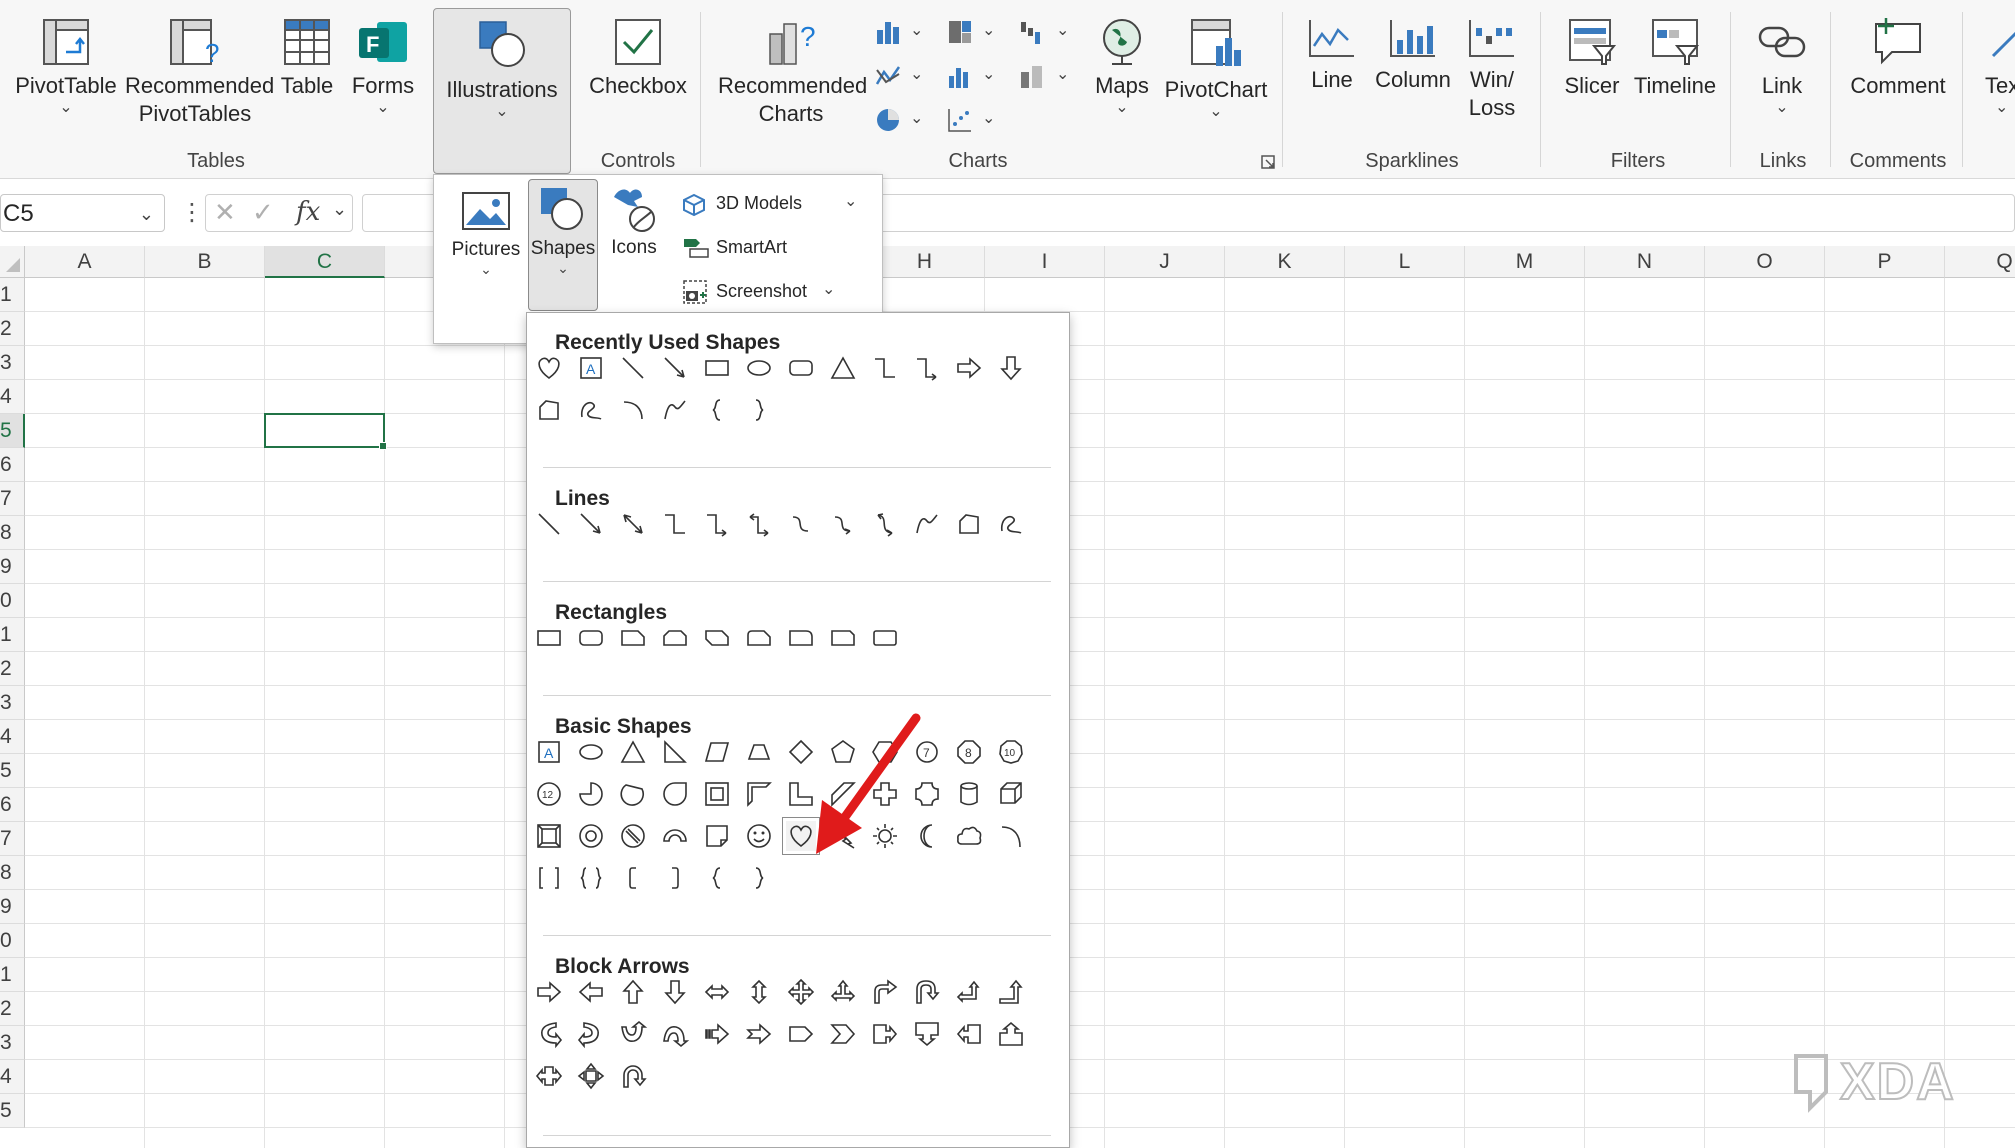 This screenshot has width=2015, height=1148. I want to click on recommended-charts-button: ? Recommended Charts, so click(792, 69).